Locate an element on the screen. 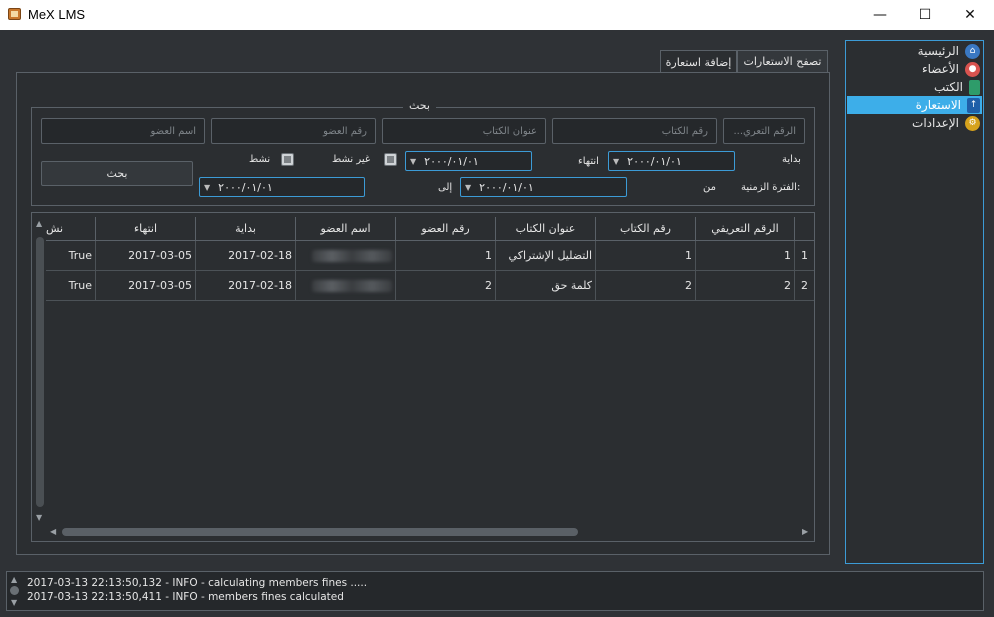 This screenshot has height=617, width=994. title-bar: MeX LMS — ☐ ✕ is located at coordinates (497, 15).